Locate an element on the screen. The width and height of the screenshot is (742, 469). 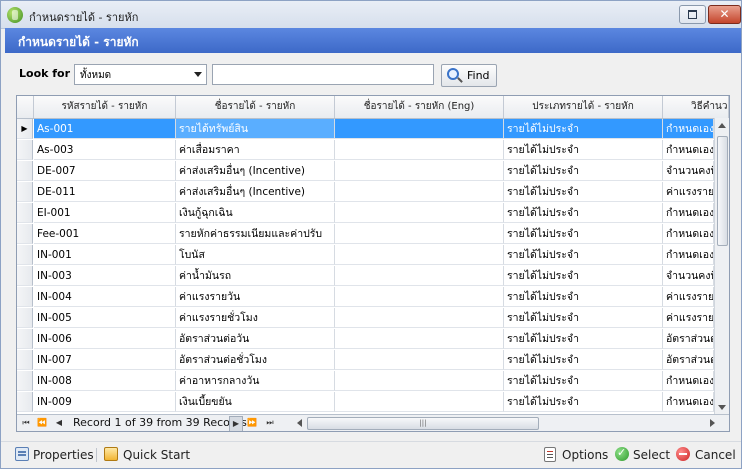
cell-name: ค่าแรงรายชั่วโมง is located at coordinates (255, 318).